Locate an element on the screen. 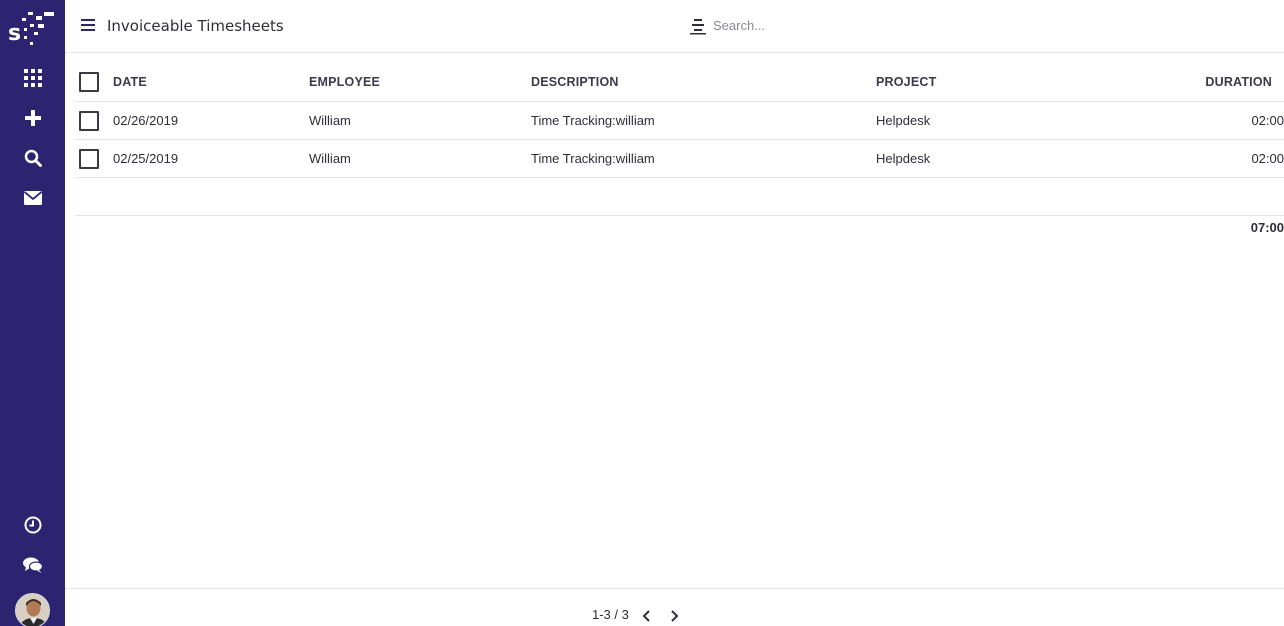 The image size is (1284, 626). clock-icon is located at coordinates (33, 525).